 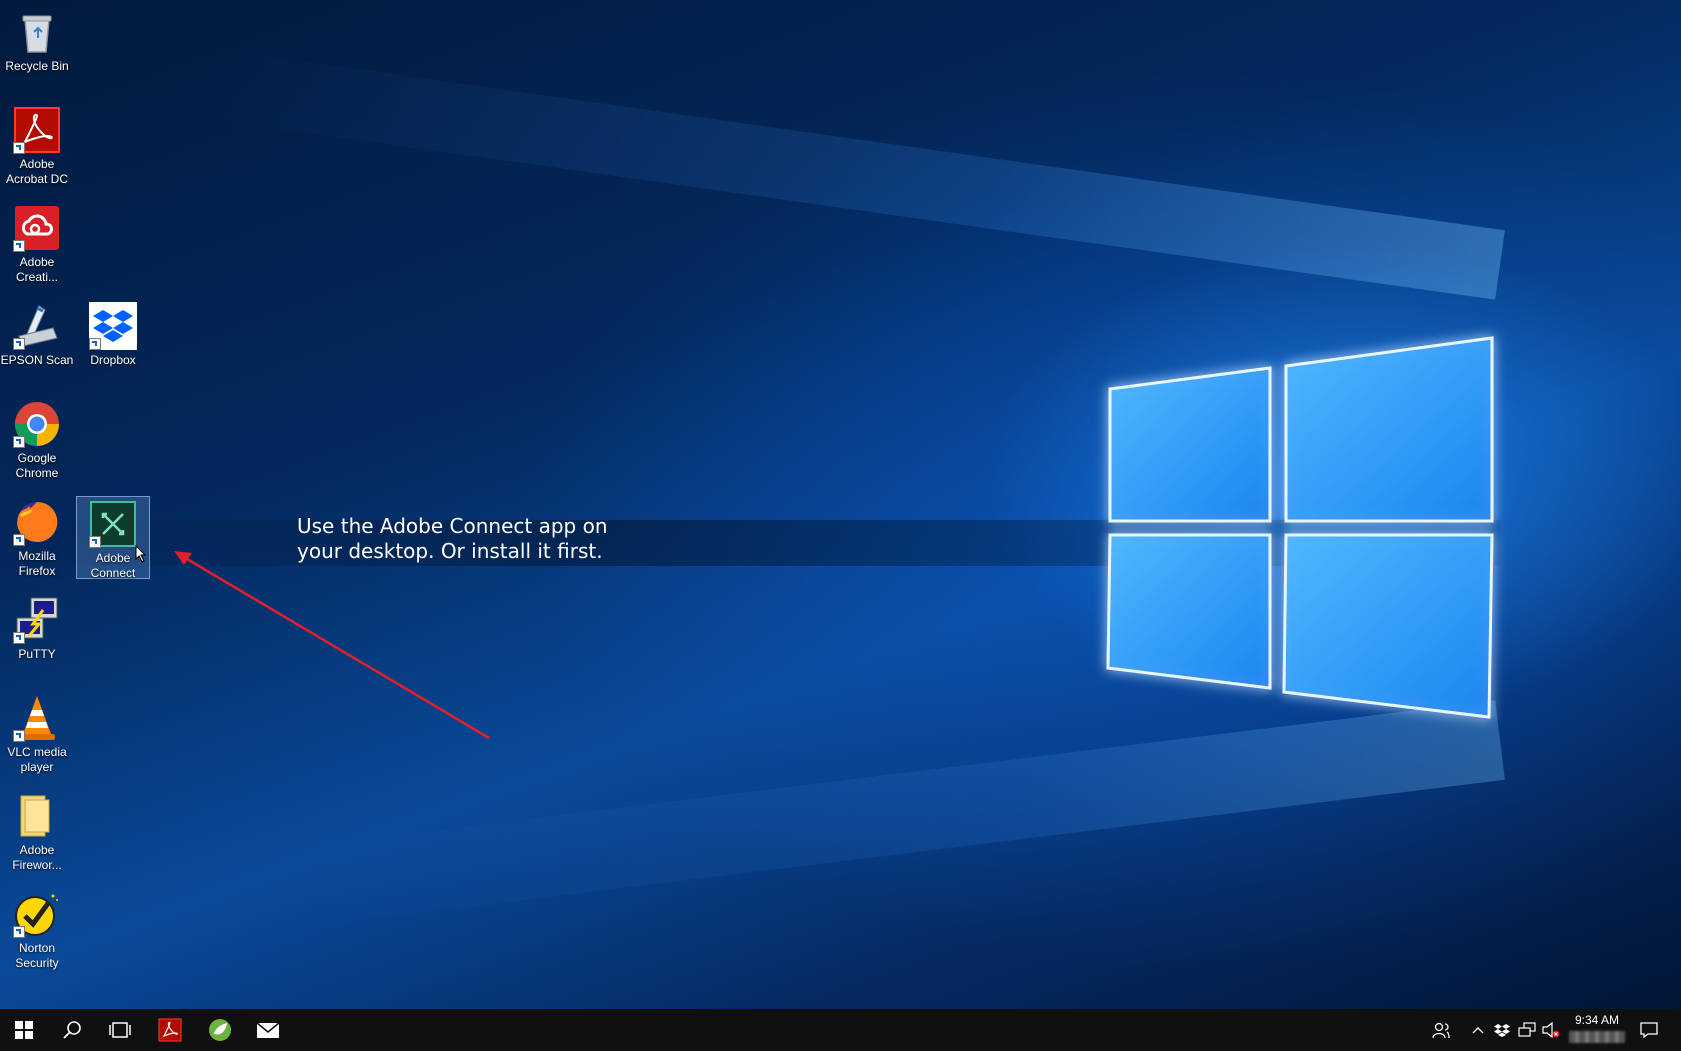 I want to click on desktop-icon-recycle-bin: Recycle Bin, so click(x=37, y=38).